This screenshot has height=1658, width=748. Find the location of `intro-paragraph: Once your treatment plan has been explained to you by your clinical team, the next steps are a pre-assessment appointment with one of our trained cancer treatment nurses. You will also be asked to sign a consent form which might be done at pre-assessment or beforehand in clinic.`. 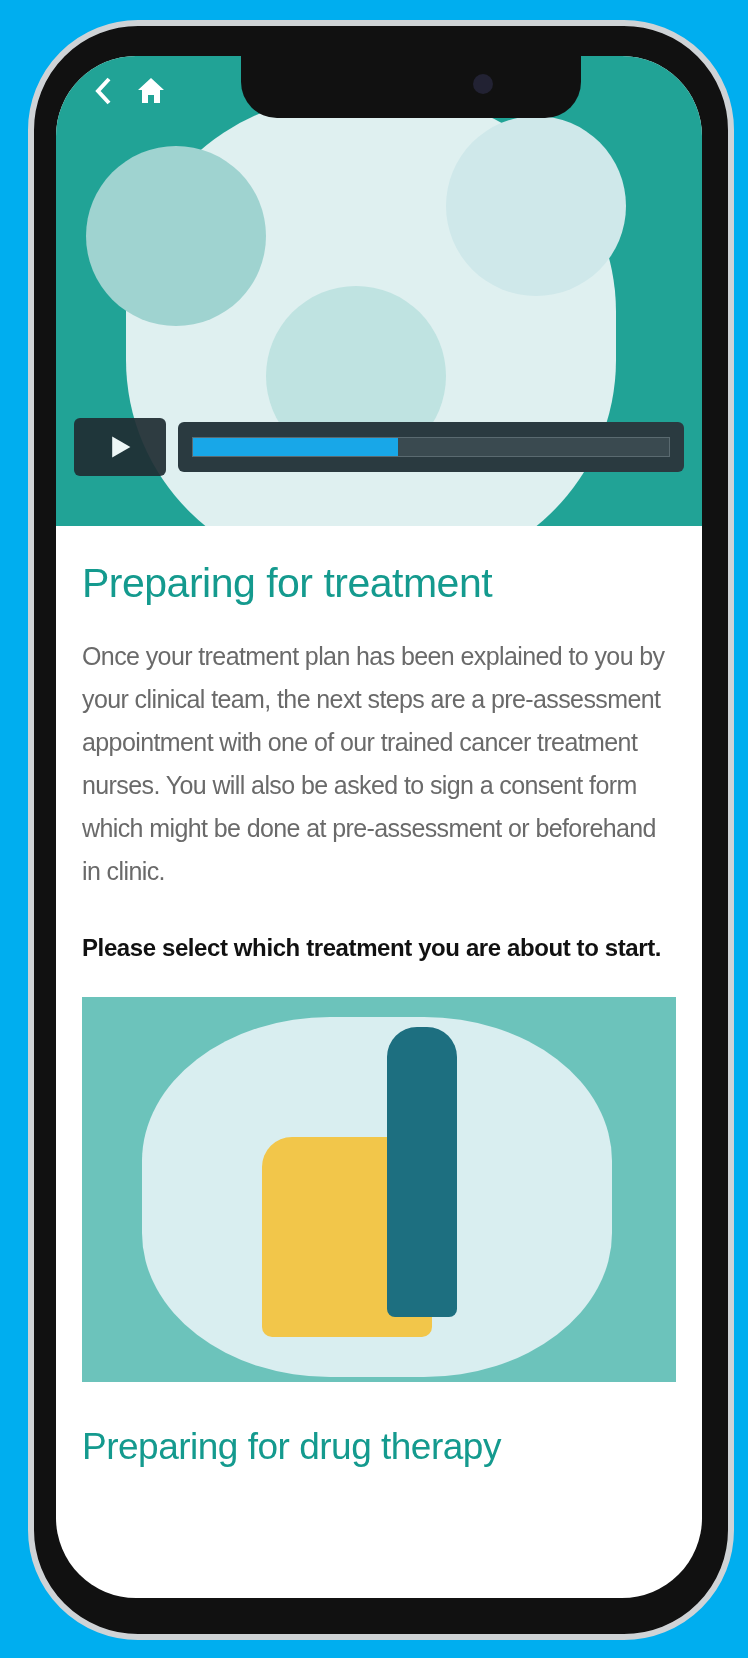

intro-paragraph: Once your treatment plan has been explained to you by your clinical team, the next steps are a pre-assessment appointment with one of our trained cancer treatment nurses. You will also be asked to sign a consent form which might be done at pre-assessment or beforehand in clinic. is located at coordinates (374, 764).